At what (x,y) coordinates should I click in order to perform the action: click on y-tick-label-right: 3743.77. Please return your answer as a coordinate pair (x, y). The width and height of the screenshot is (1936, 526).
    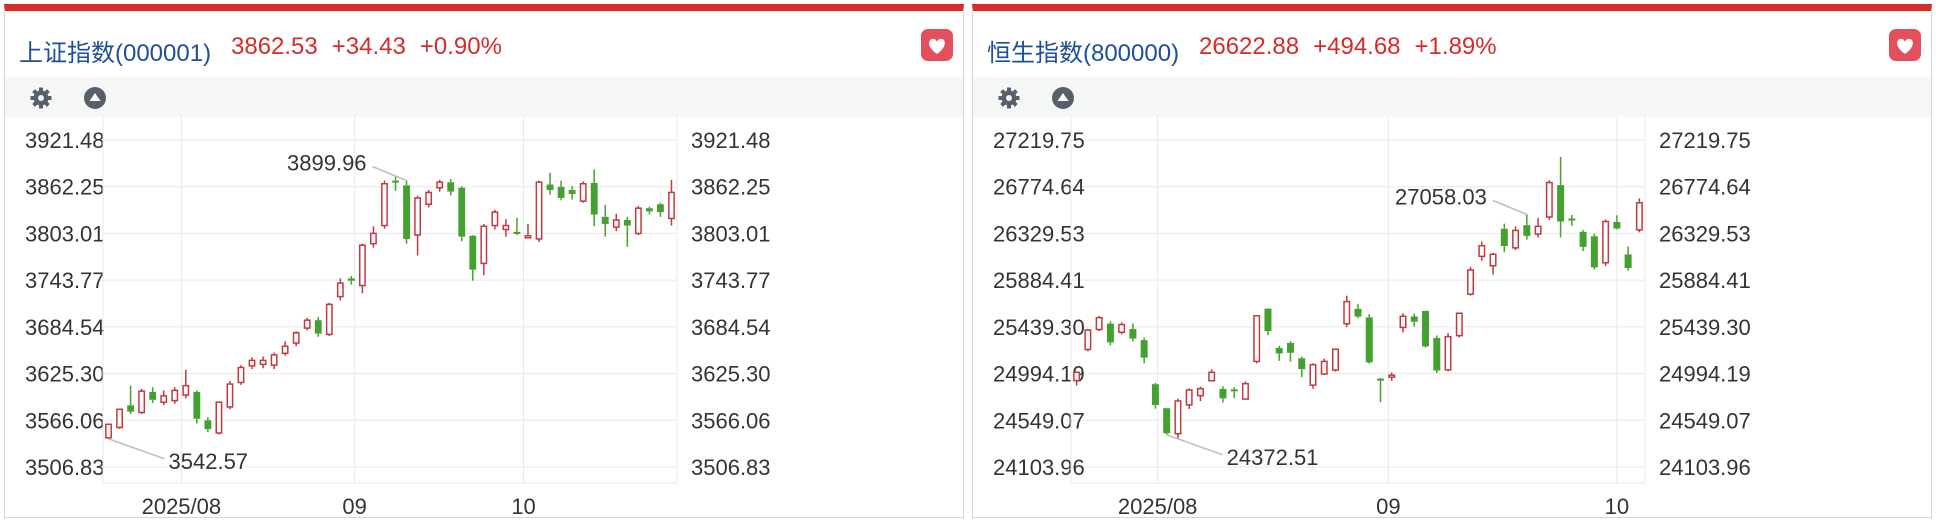
    Looking at the image, I should click on (731, 280).